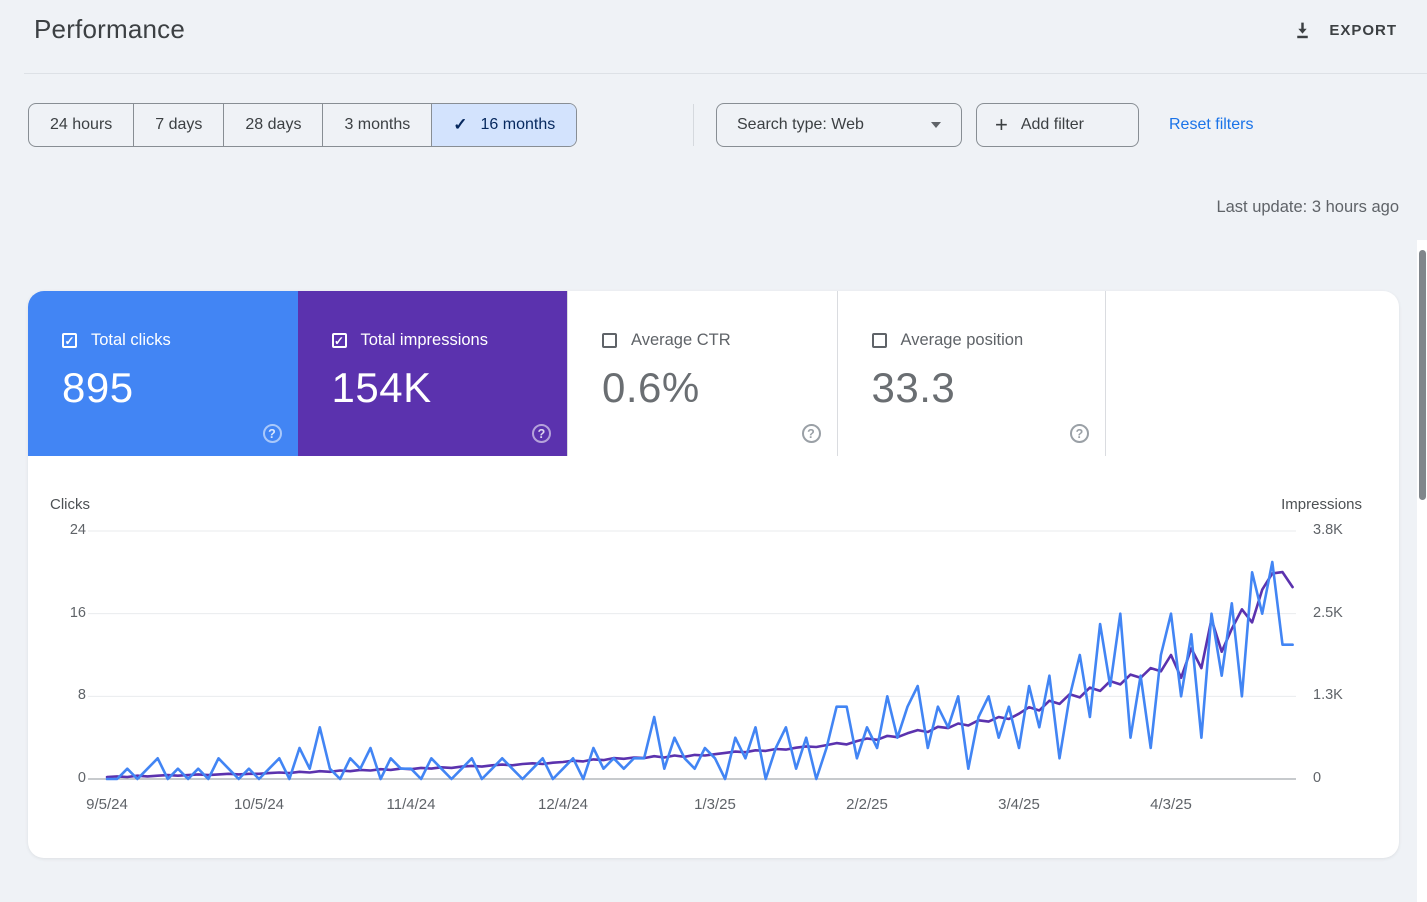 This screenshot has height=902, width=1427. I want to click on date-range-label: 28 days, so click(273, 124).